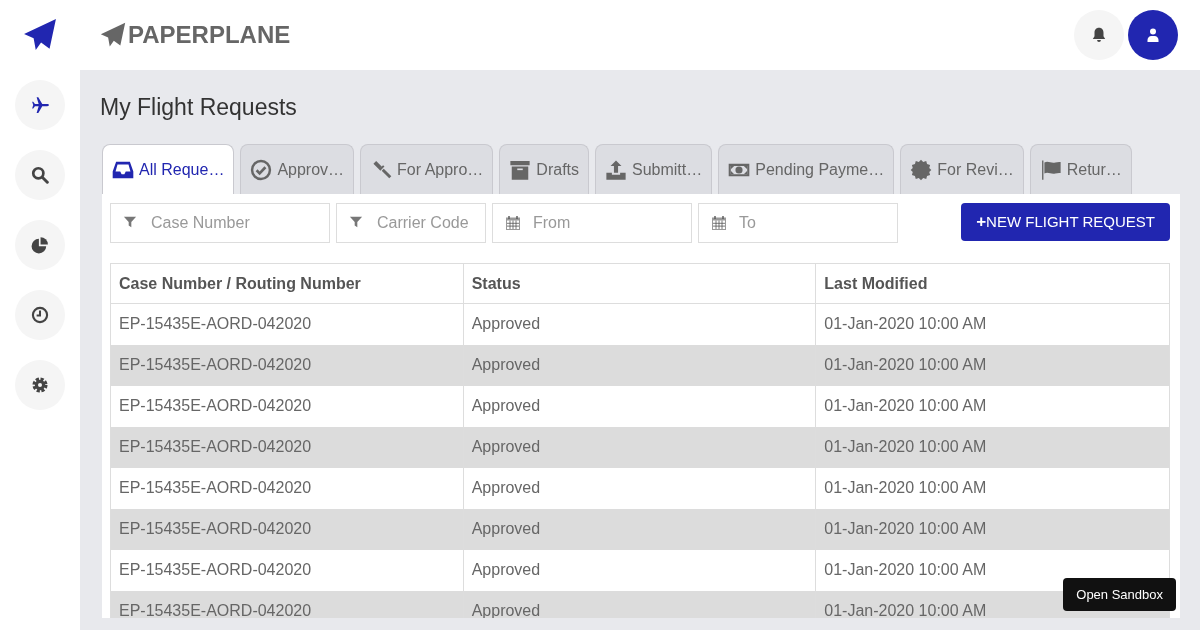  Describe the element at coordinates (921, 169) in the screenshot. I see `seal-icon` at that location.